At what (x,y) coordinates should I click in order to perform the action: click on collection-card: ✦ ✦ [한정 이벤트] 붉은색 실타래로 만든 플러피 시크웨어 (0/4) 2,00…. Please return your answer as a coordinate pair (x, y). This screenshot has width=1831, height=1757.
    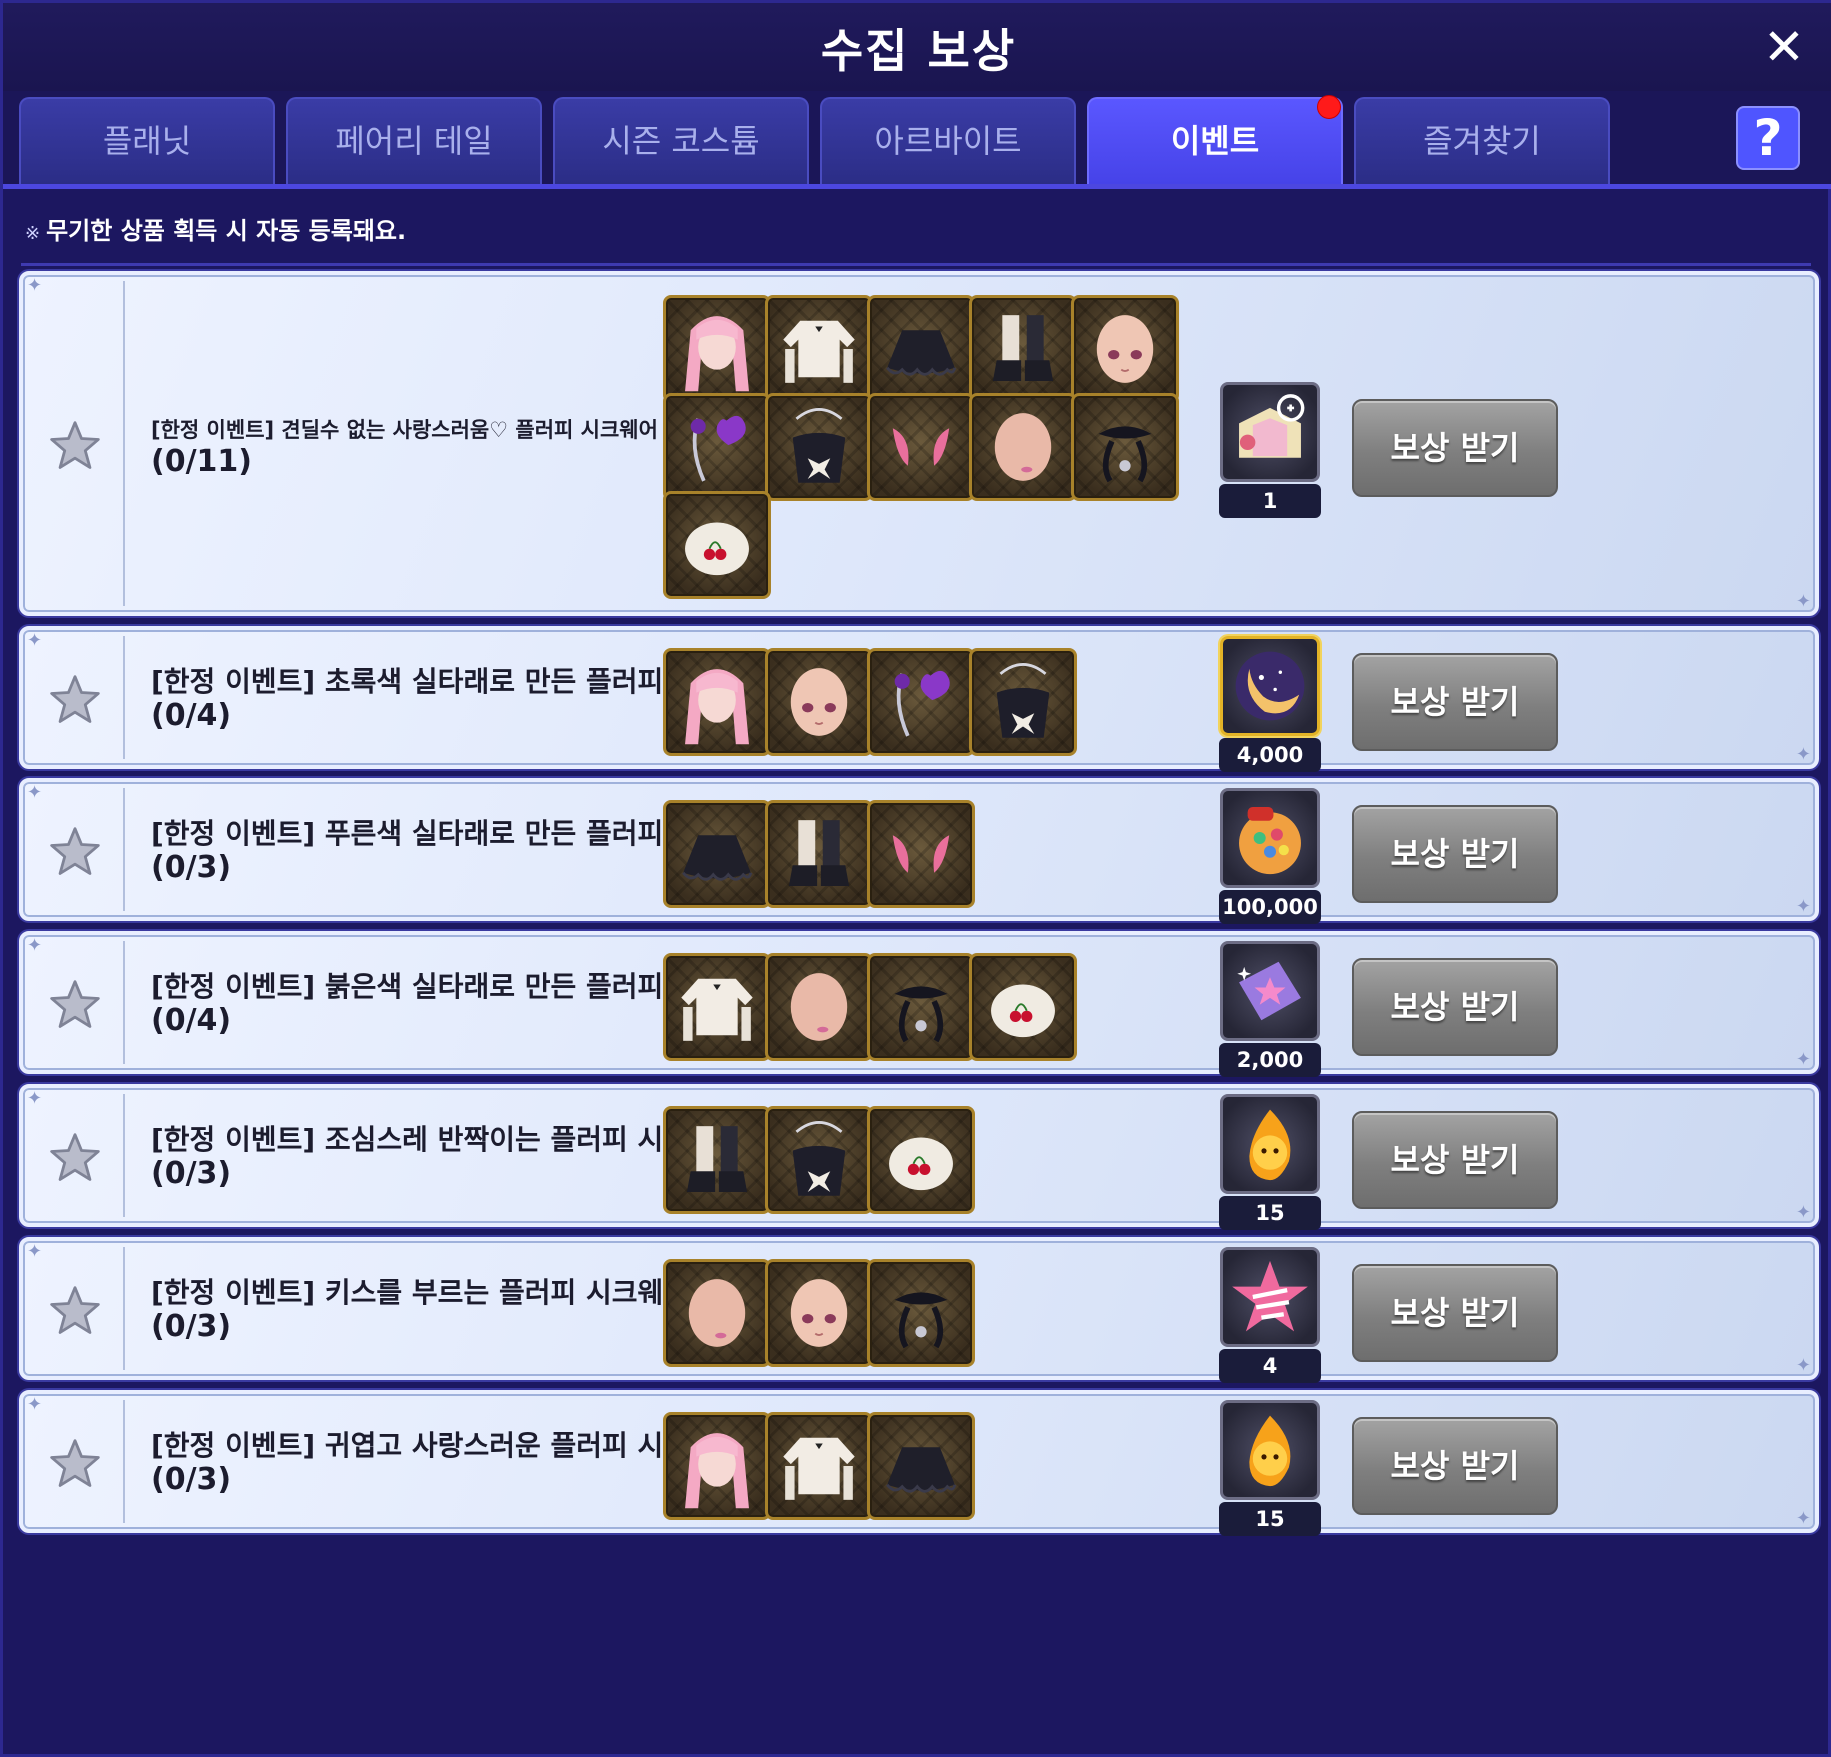
    Looking at the image, I should click on (919, 1004).